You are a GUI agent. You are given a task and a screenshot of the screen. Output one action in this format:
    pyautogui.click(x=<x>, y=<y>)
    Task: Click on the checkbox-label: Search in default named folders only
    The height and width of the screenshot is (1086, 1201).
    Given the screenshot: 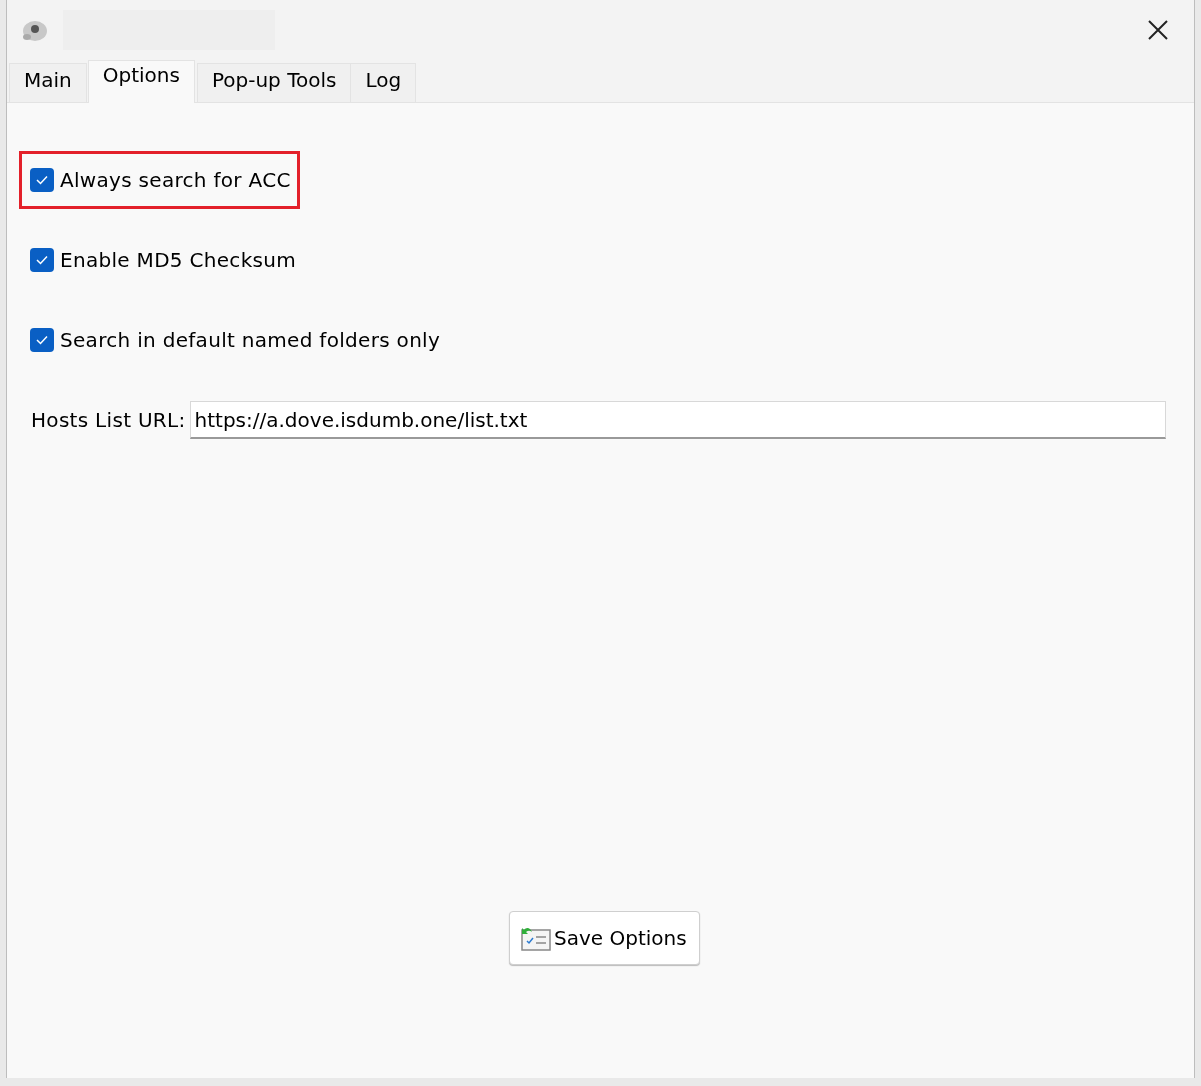 What is the action you would take?
    pyautogui.click(x=250, y=340)
    